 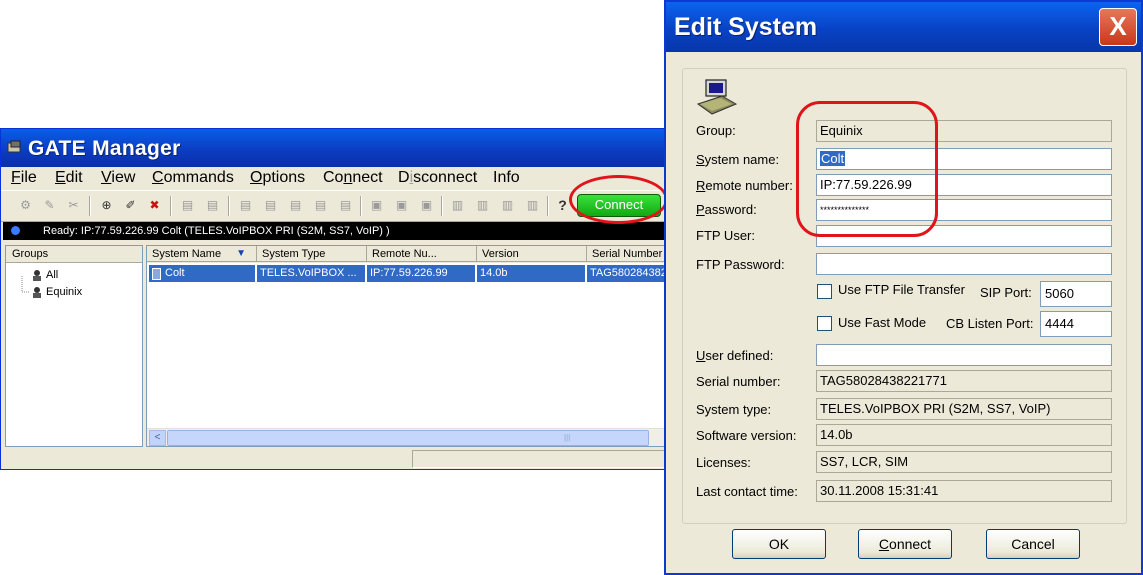 I want to click on status-indicator-icon, so click(x=15, y=230).